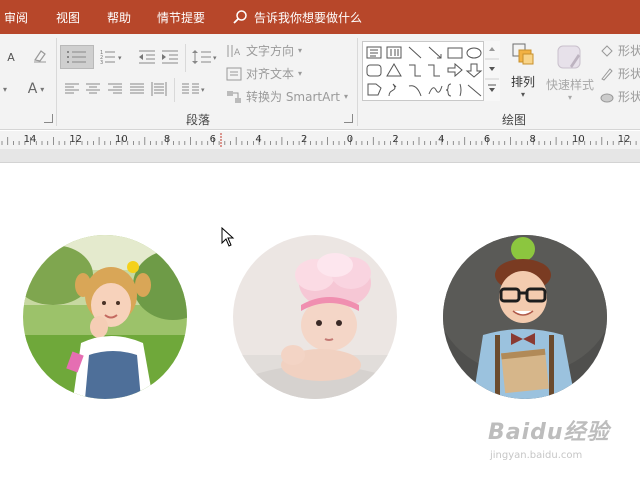 This screenshot has height=480, width=640. Describe the element at coordinates (32, 89) in the screenshot. I see `font-color-icon: A` at that location.